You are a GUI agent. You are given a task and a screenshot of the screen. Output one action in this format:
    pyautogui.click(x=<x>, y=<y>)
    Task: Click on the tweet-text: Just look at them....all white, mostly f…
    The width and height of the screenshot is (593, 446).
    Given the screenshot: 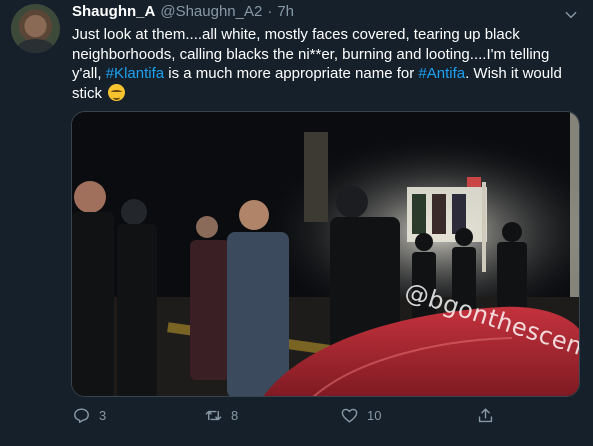 What is the action you would take?
    pyautogui.click(x=324, y=64)
    